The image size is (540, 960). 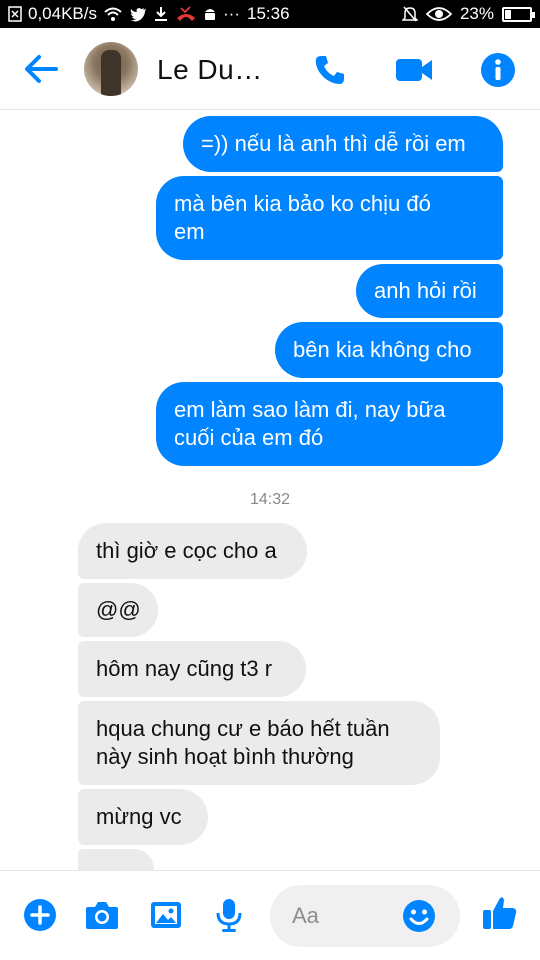 I want to click on emoji-button, so click(x=419, y=916).